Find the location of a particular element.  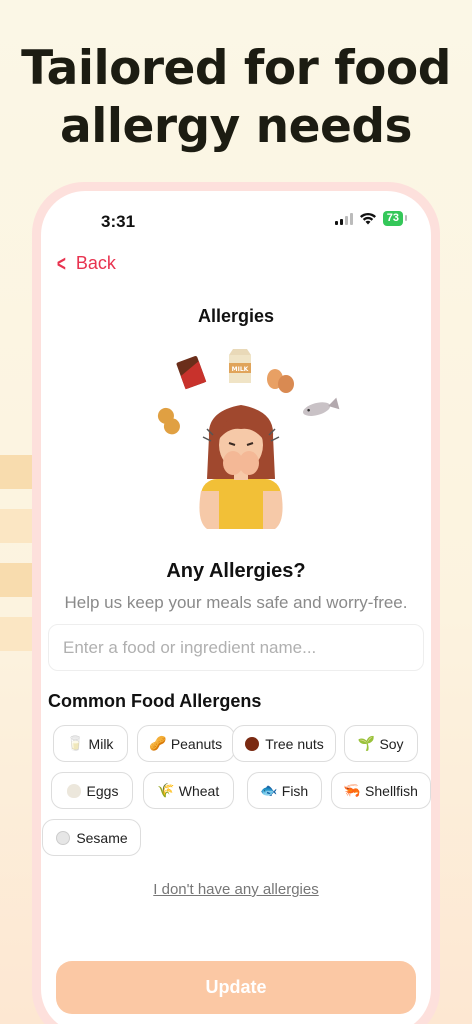

headline-line-1: Tailored for food is located at coordinates (236, 68).